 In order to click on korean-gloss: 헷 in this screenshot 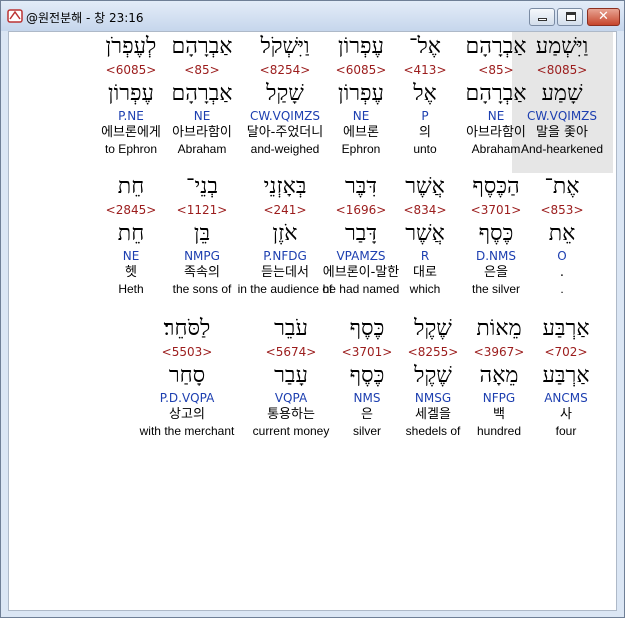, I will do `click(131, 272)`.